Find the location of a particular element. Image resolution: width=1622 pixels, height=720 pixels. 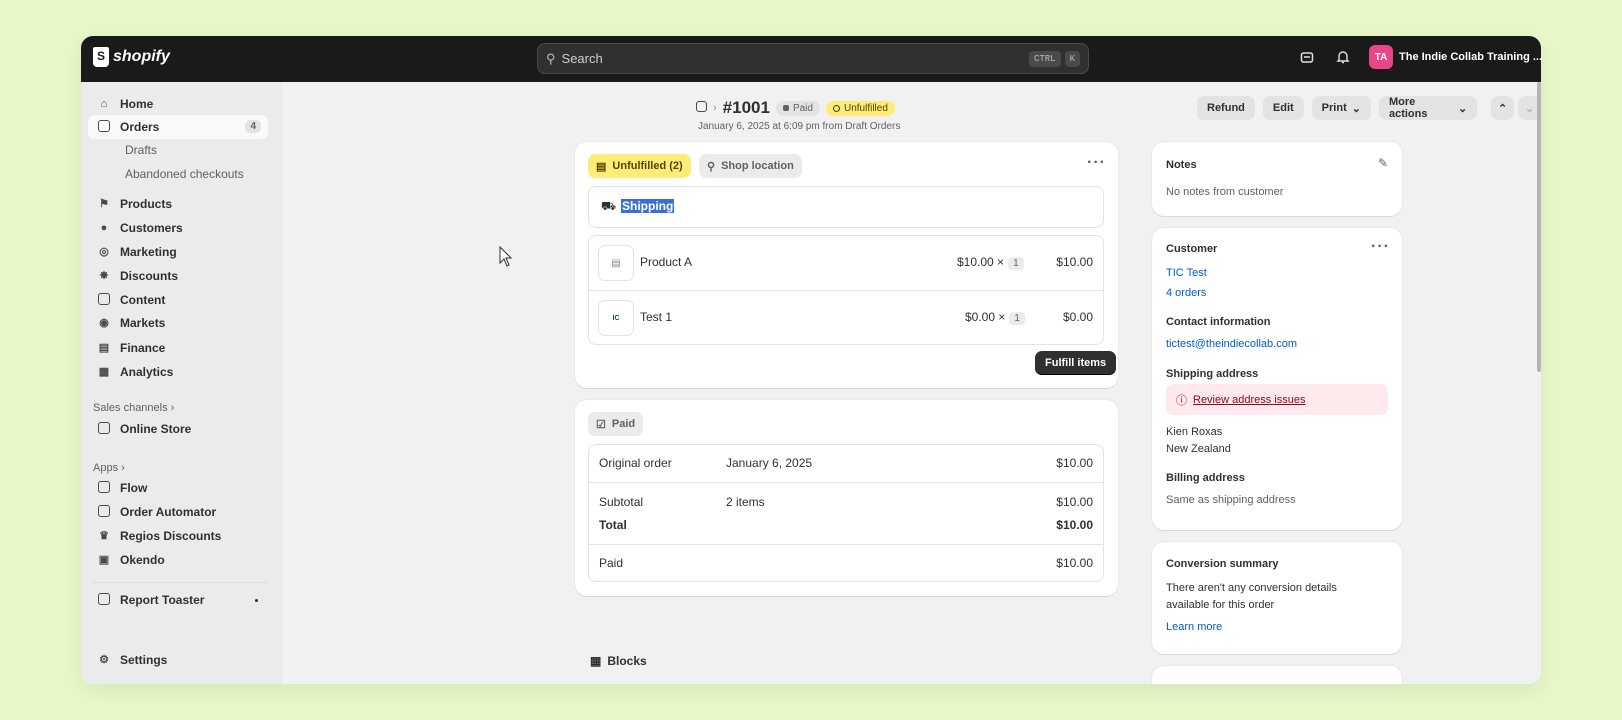

sidebar-item-order-automator: Order Automator is located at coordinates (178, 512).